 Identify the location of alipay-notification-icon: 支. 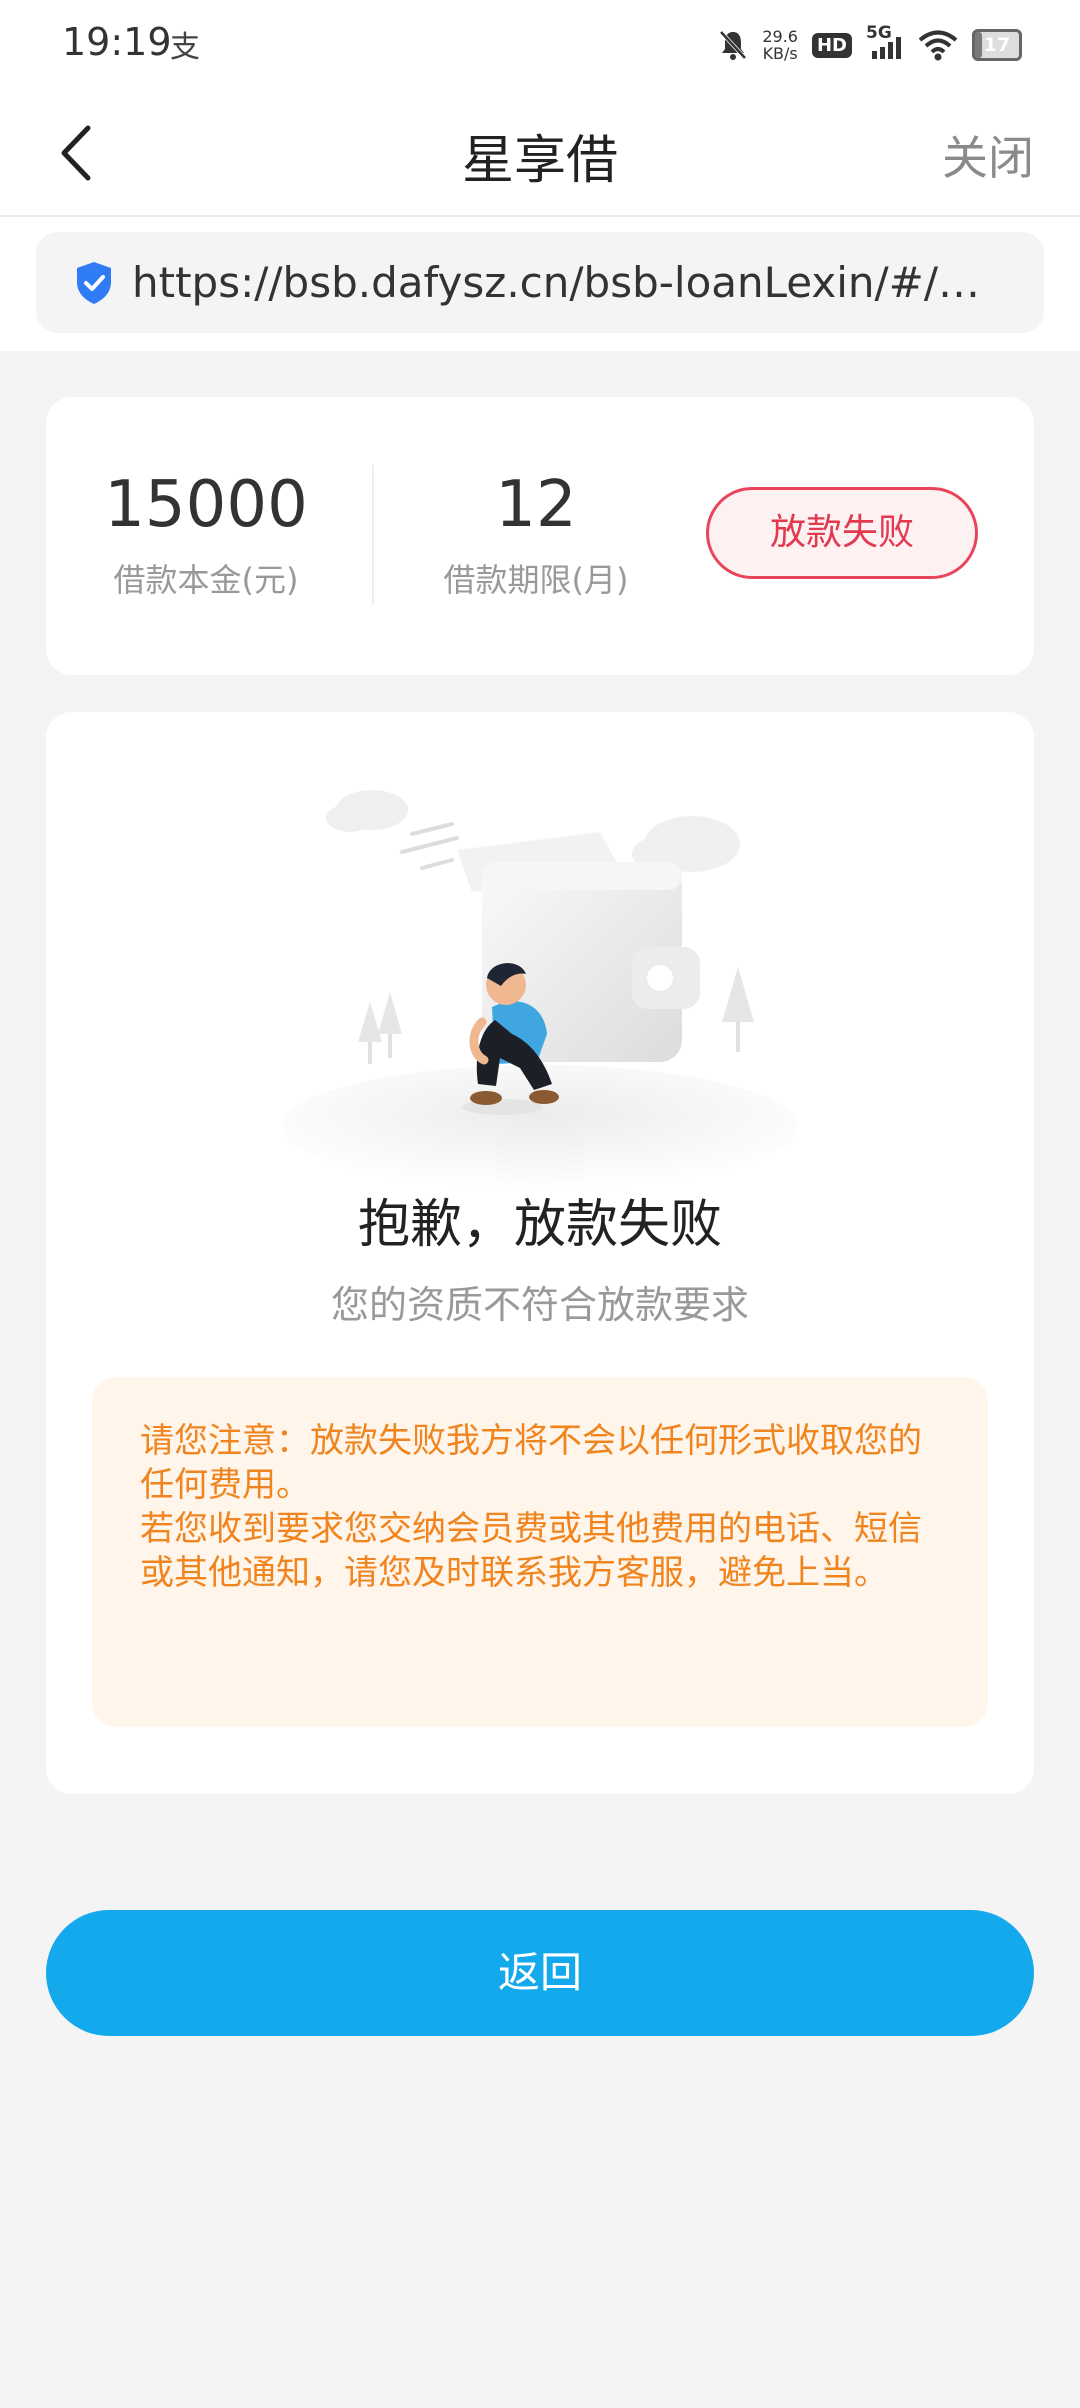
(185, 47).